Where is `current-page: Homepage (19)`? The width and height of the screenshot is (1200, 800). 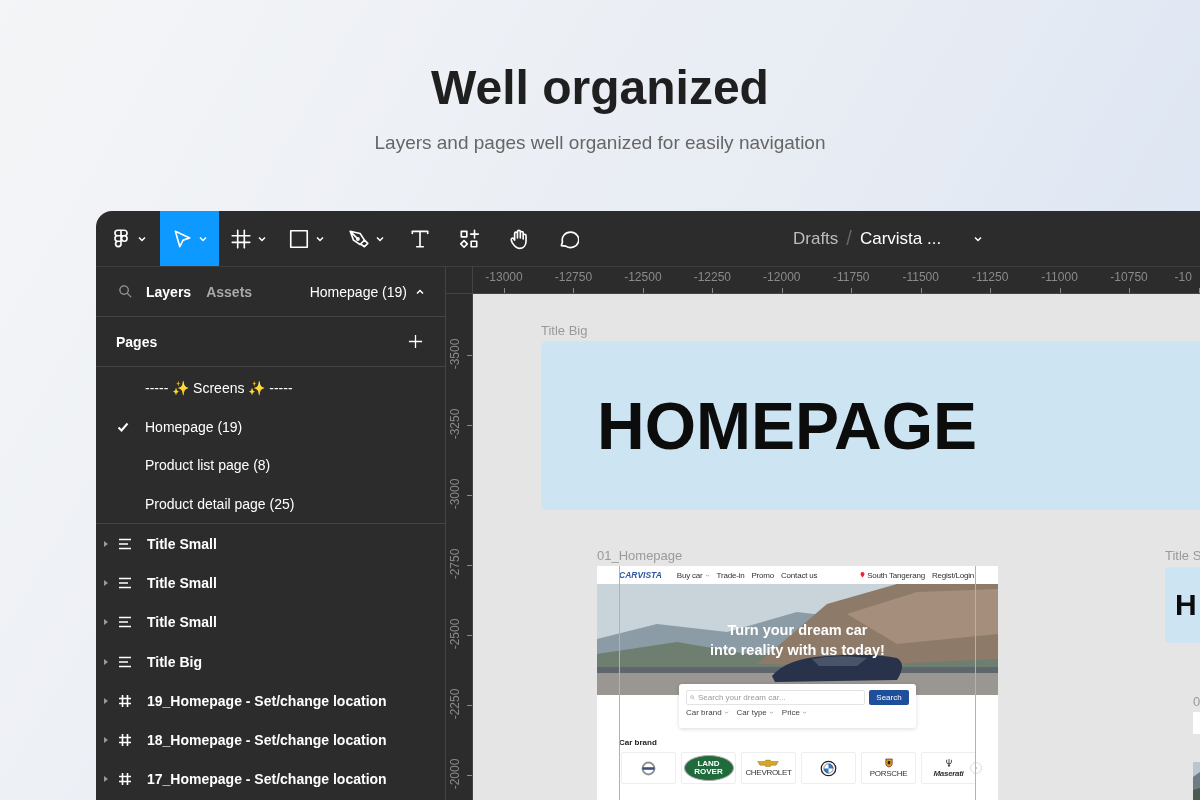 current-page: Homepage (19) is located at coordinates (358, 291).